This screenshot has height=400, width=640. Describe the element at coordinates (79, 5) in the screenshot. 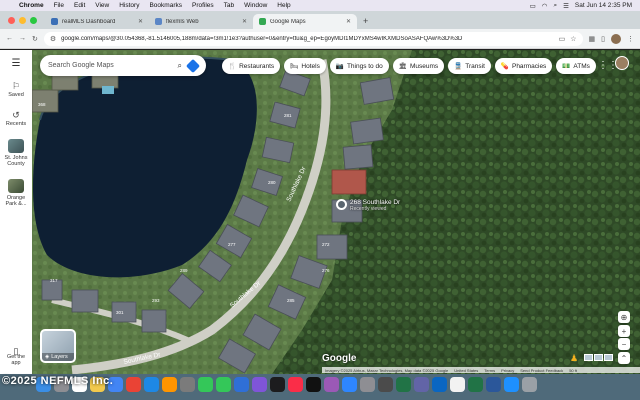

I see `menu-edit: Edit` at that location.